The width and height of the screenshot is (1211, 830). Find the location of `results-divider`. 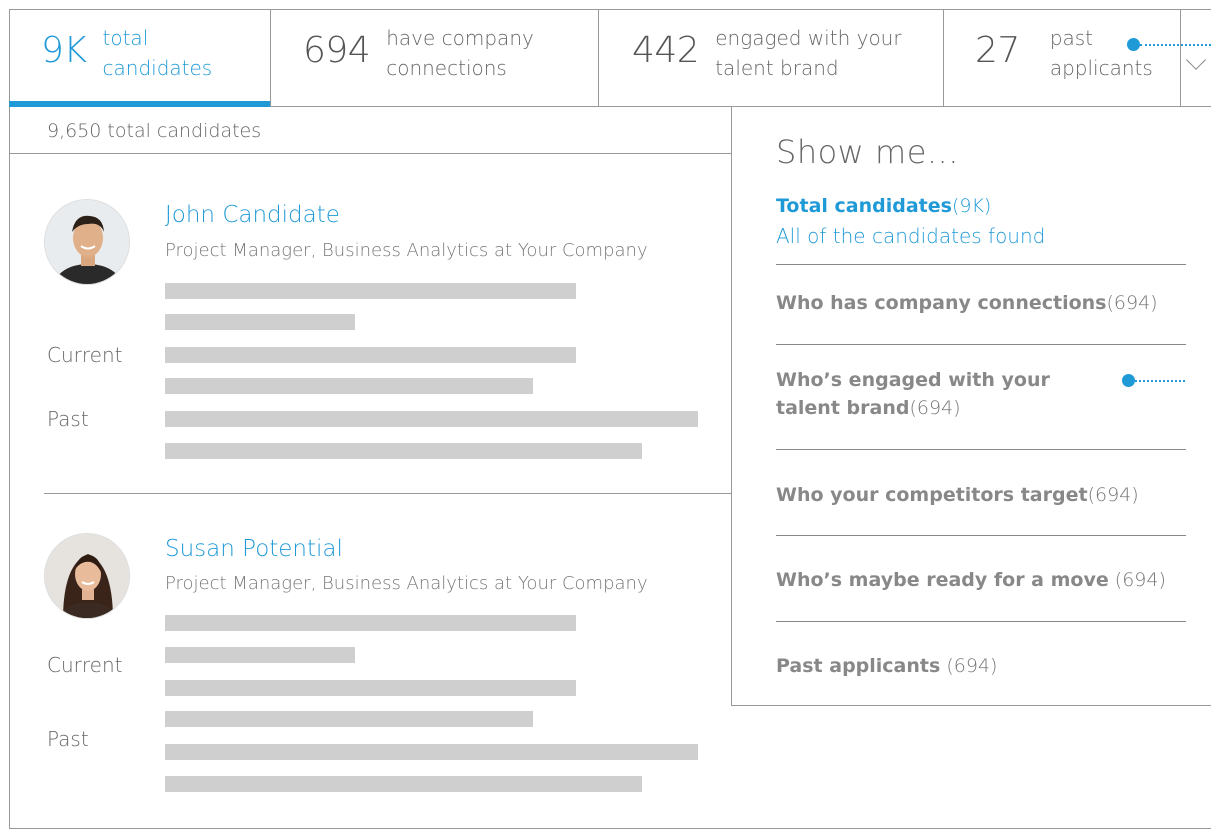

results-divider is located at coordinates (370, 153).